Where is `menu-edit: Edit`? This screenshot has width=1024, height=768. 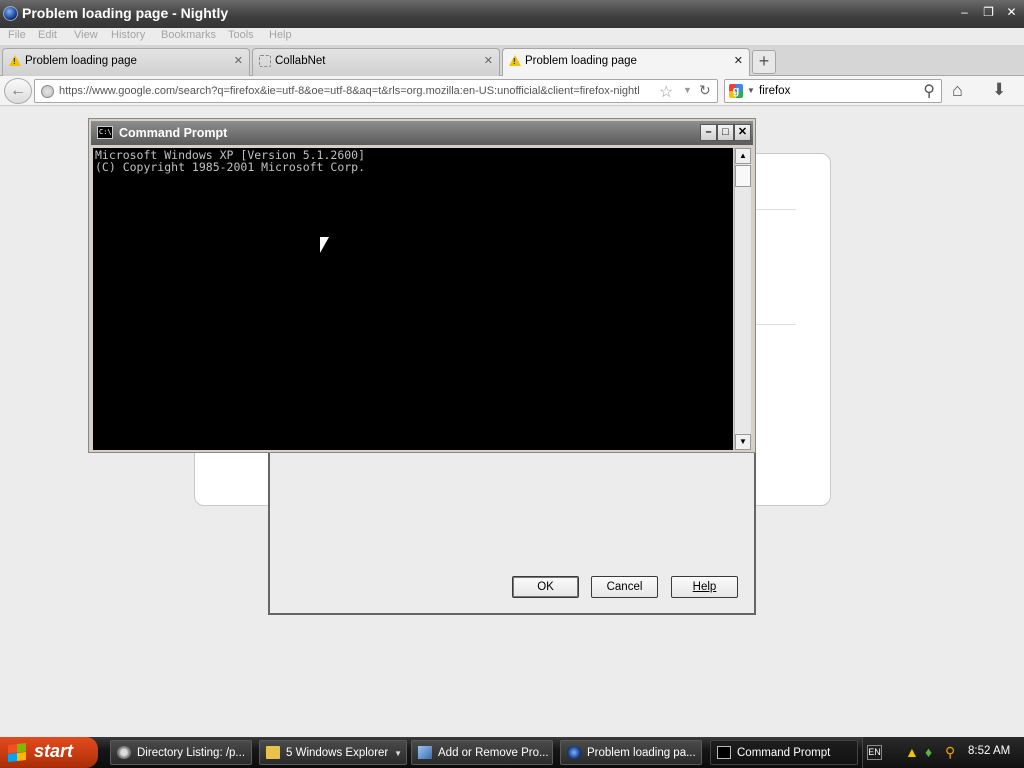 menu-edit: Edit is located at coordinates (47, 35).